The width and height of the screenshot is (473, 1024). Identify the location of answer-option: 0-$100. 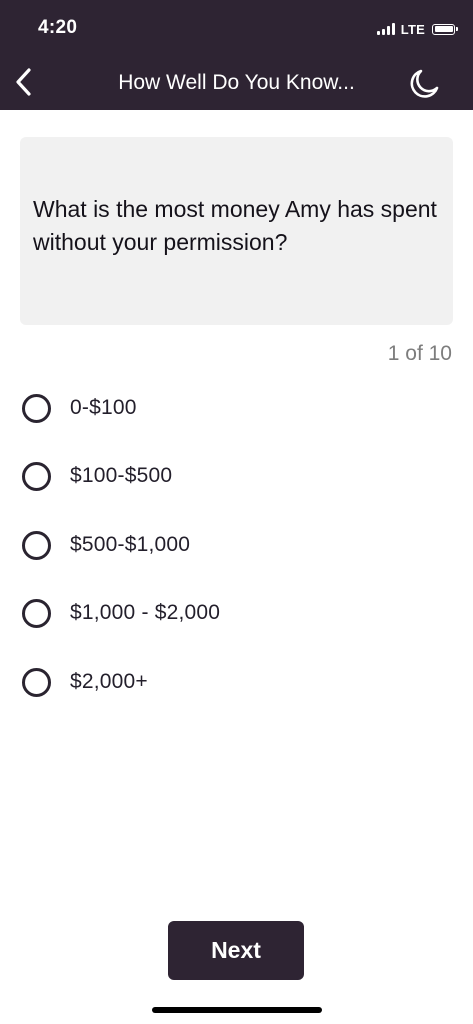
(230, 408).